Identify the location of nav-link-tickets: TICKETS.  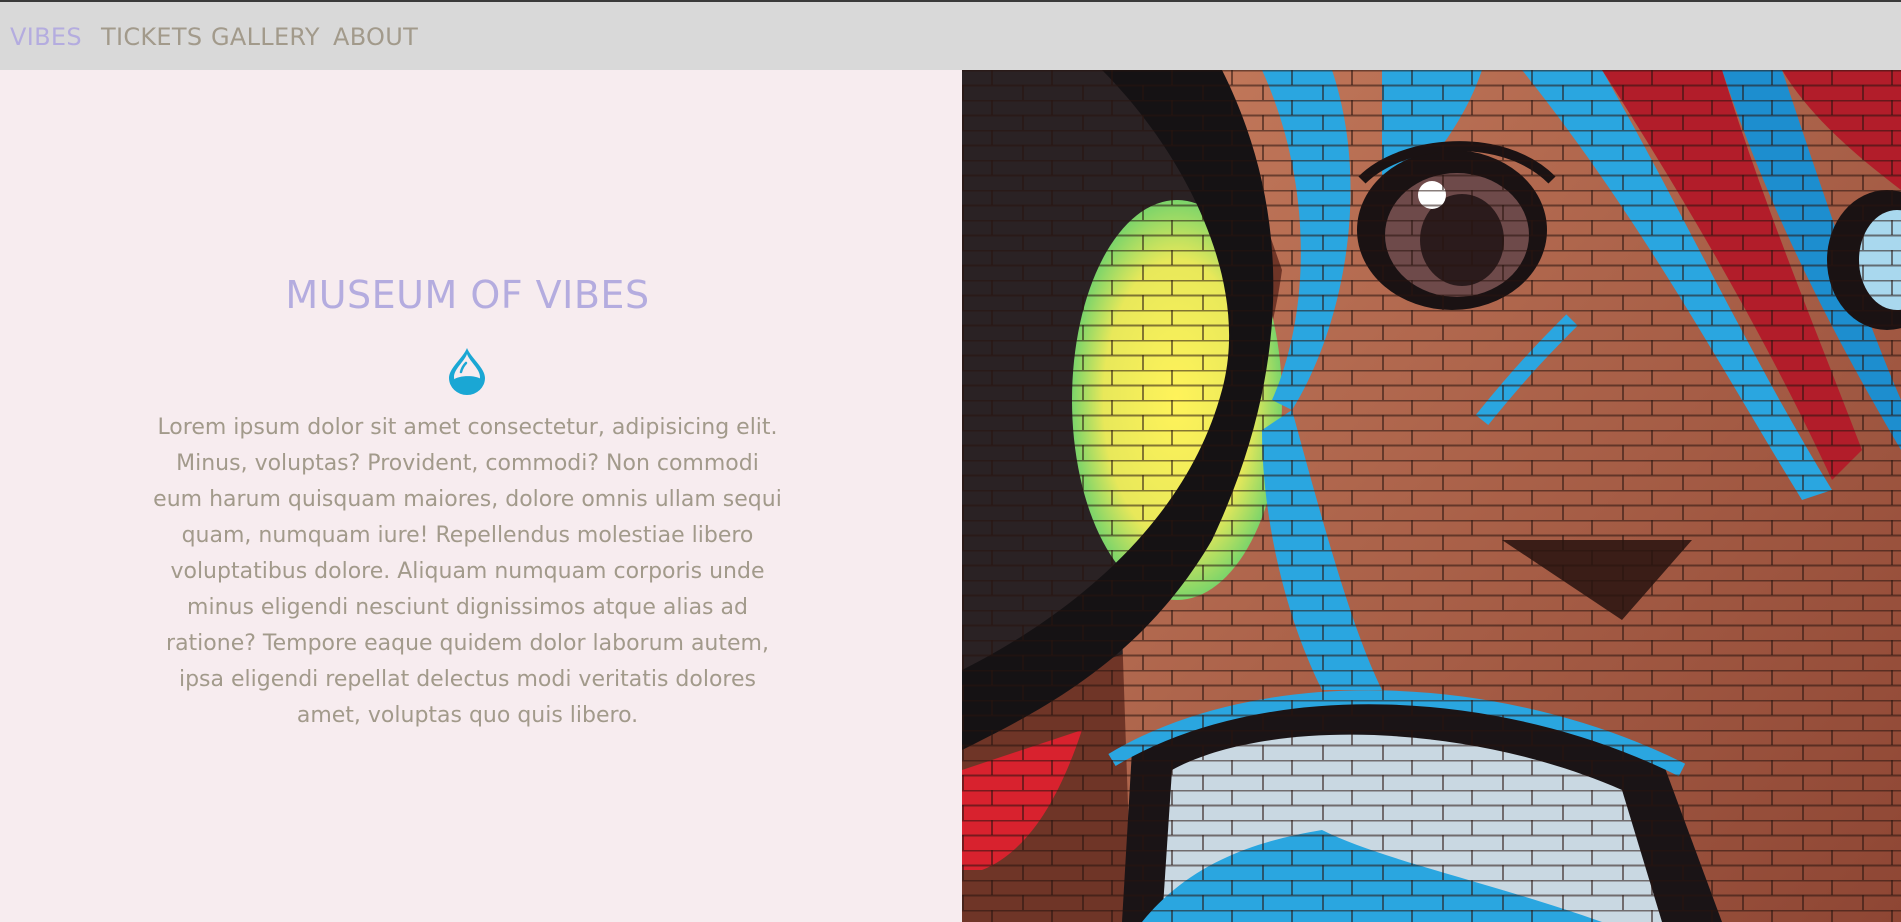
(151, 37).